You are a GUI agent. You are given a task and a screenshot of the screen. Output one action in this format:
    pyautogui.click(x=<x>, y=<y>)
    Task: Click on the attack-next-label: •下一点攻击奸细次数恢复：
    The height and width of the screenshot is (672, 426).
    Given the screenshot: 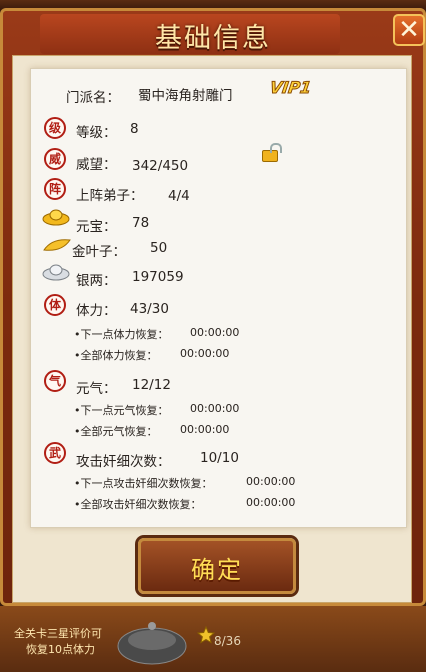 What is the action you would take?
    pyautogui.click(x=143, y=483)
    